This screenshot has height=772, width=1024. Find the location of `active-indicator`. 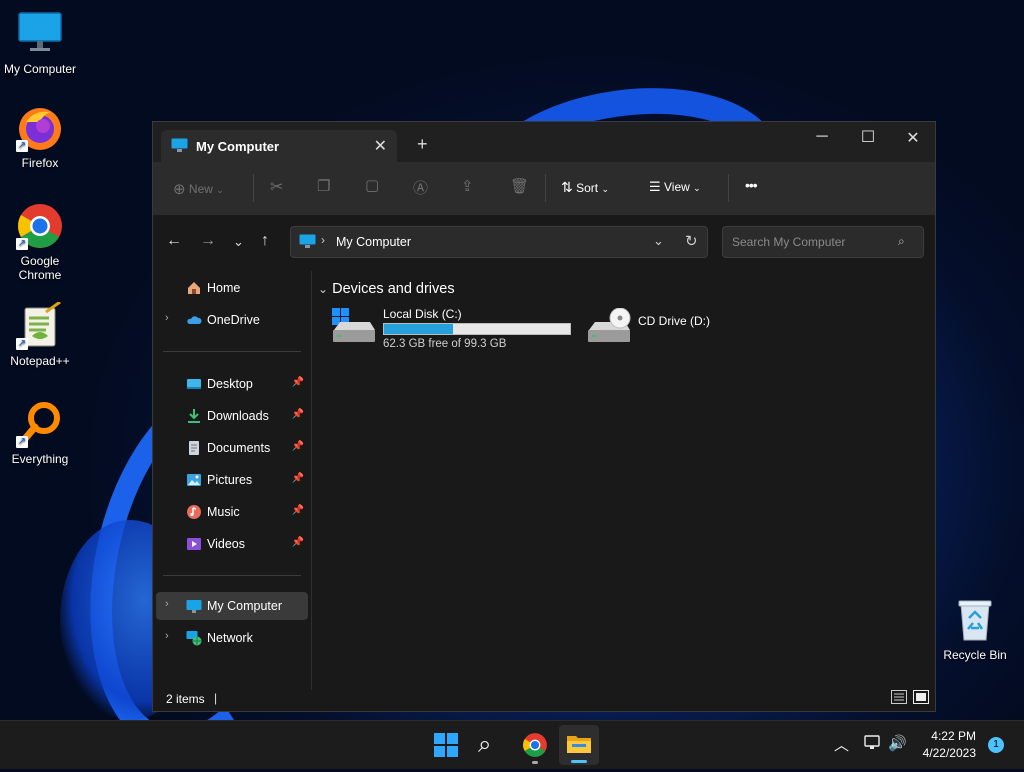

active-indicator is located at coordinates (579, 761).